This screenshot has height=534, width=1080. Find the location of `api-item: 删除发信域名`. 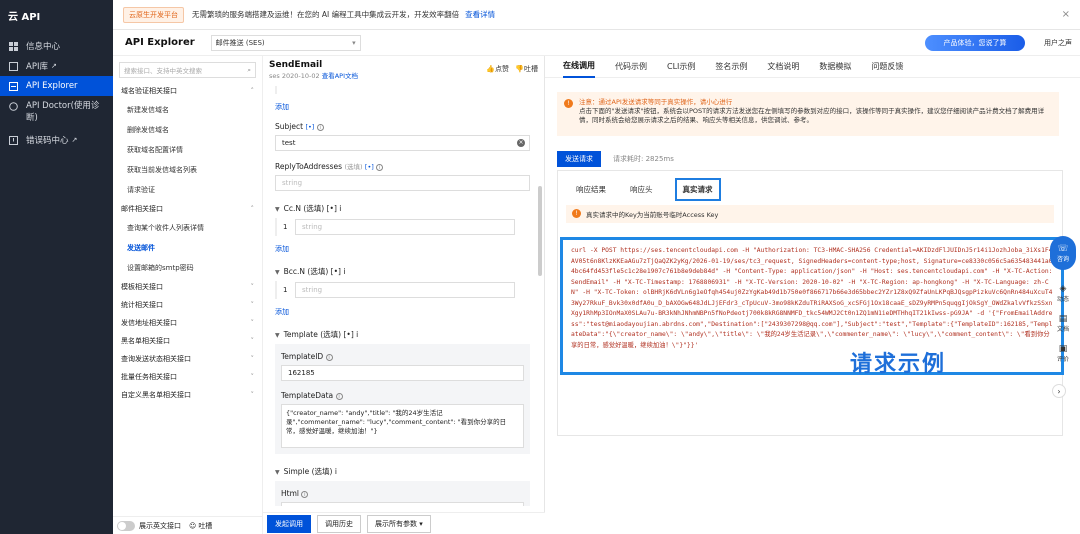

api-item: 删除发信域名 is located at coordinates (187, 130).